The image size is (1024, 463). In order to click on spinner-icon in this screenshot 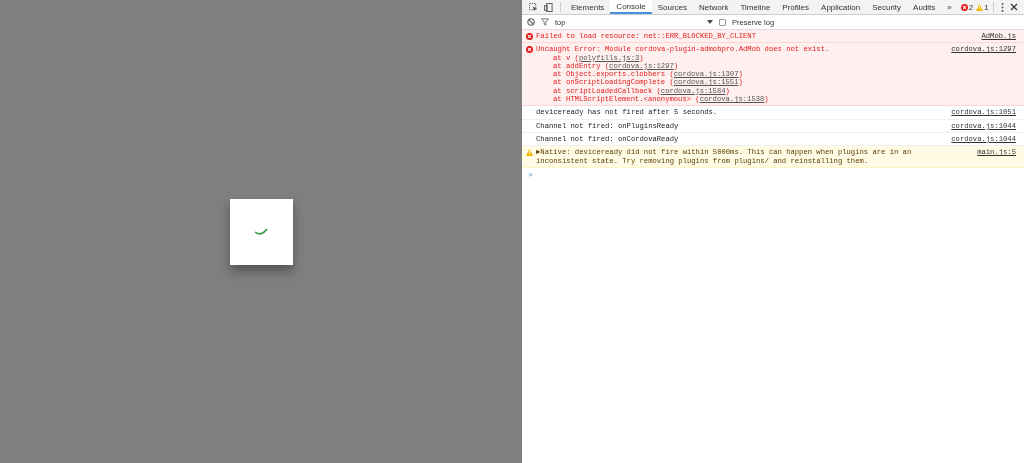, I will do `click(261, 231)`.